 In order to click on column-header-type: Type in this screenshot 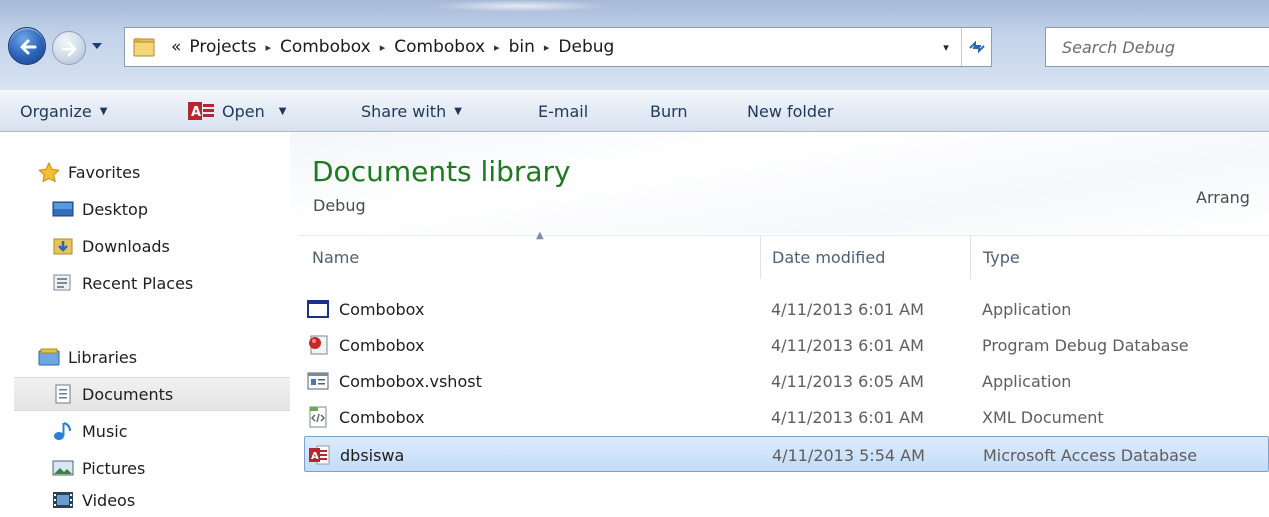, I will do `click(1118, 257)`.